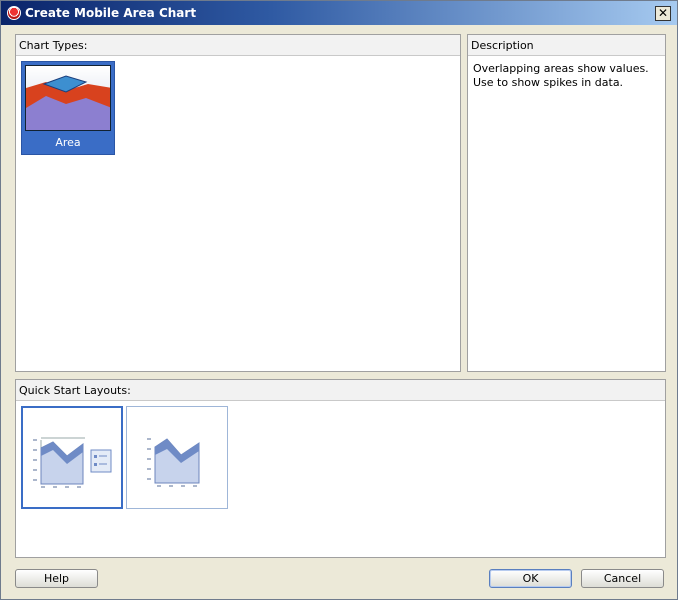 Image resolution: width=678 pixels, height=600 pixels. Describe the element at coordinates (502, 45) in the screenshot. I see `description-label: Description` at that location.